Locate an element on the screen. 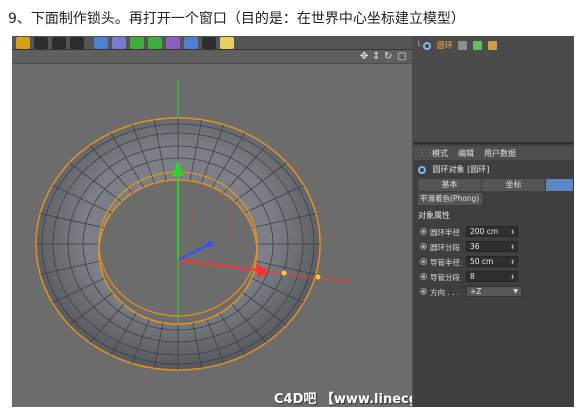  tab-object is located at coordinates (560, 185).